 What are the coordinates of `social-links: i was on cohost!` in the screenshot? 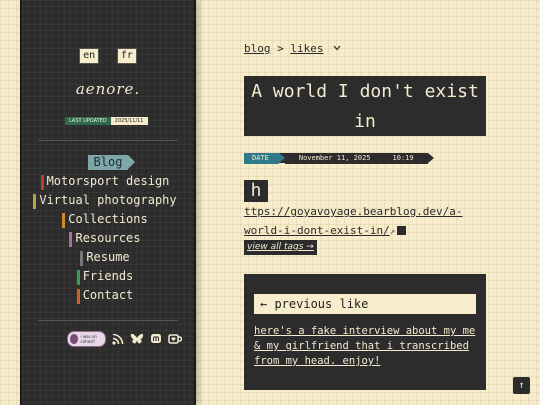 It's located at (124, 339).